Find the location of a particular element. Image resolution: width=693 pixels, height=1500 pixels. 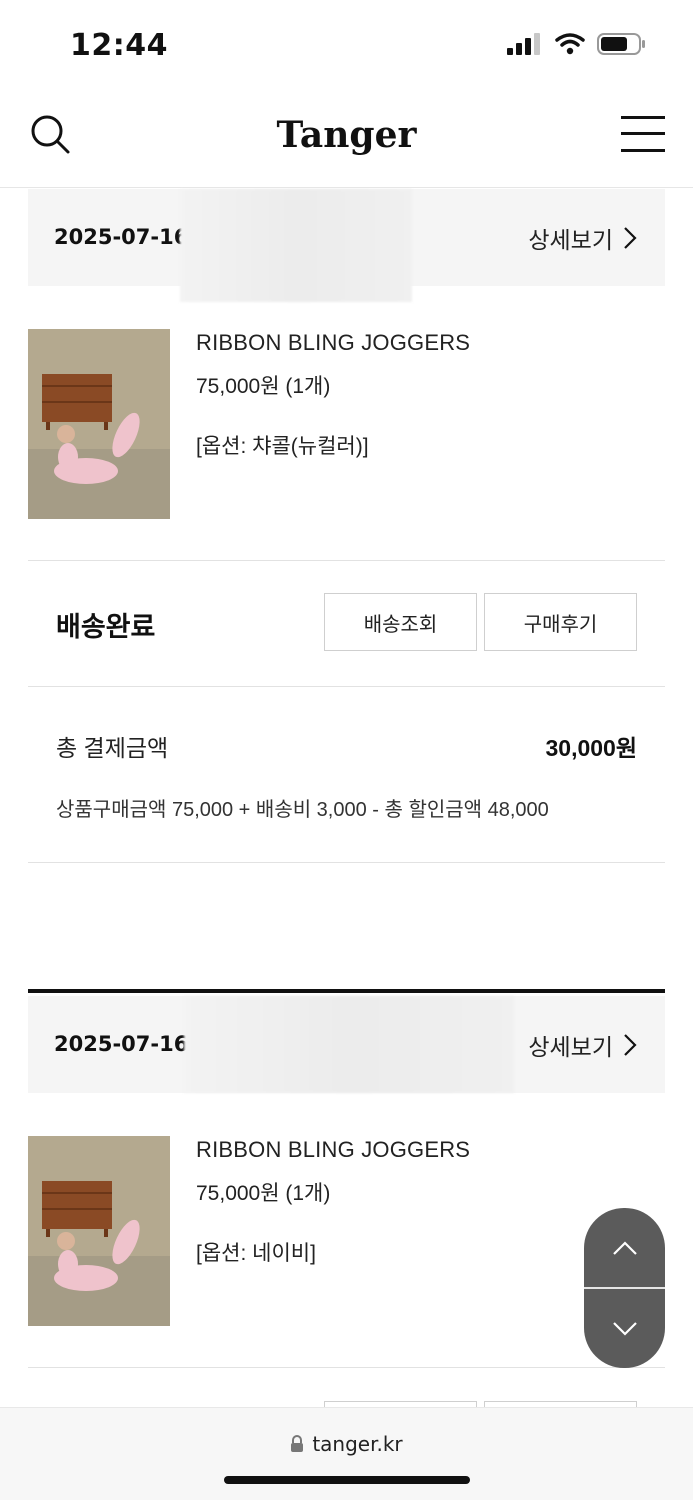

battery-icon is located at coordinates (621, 44).